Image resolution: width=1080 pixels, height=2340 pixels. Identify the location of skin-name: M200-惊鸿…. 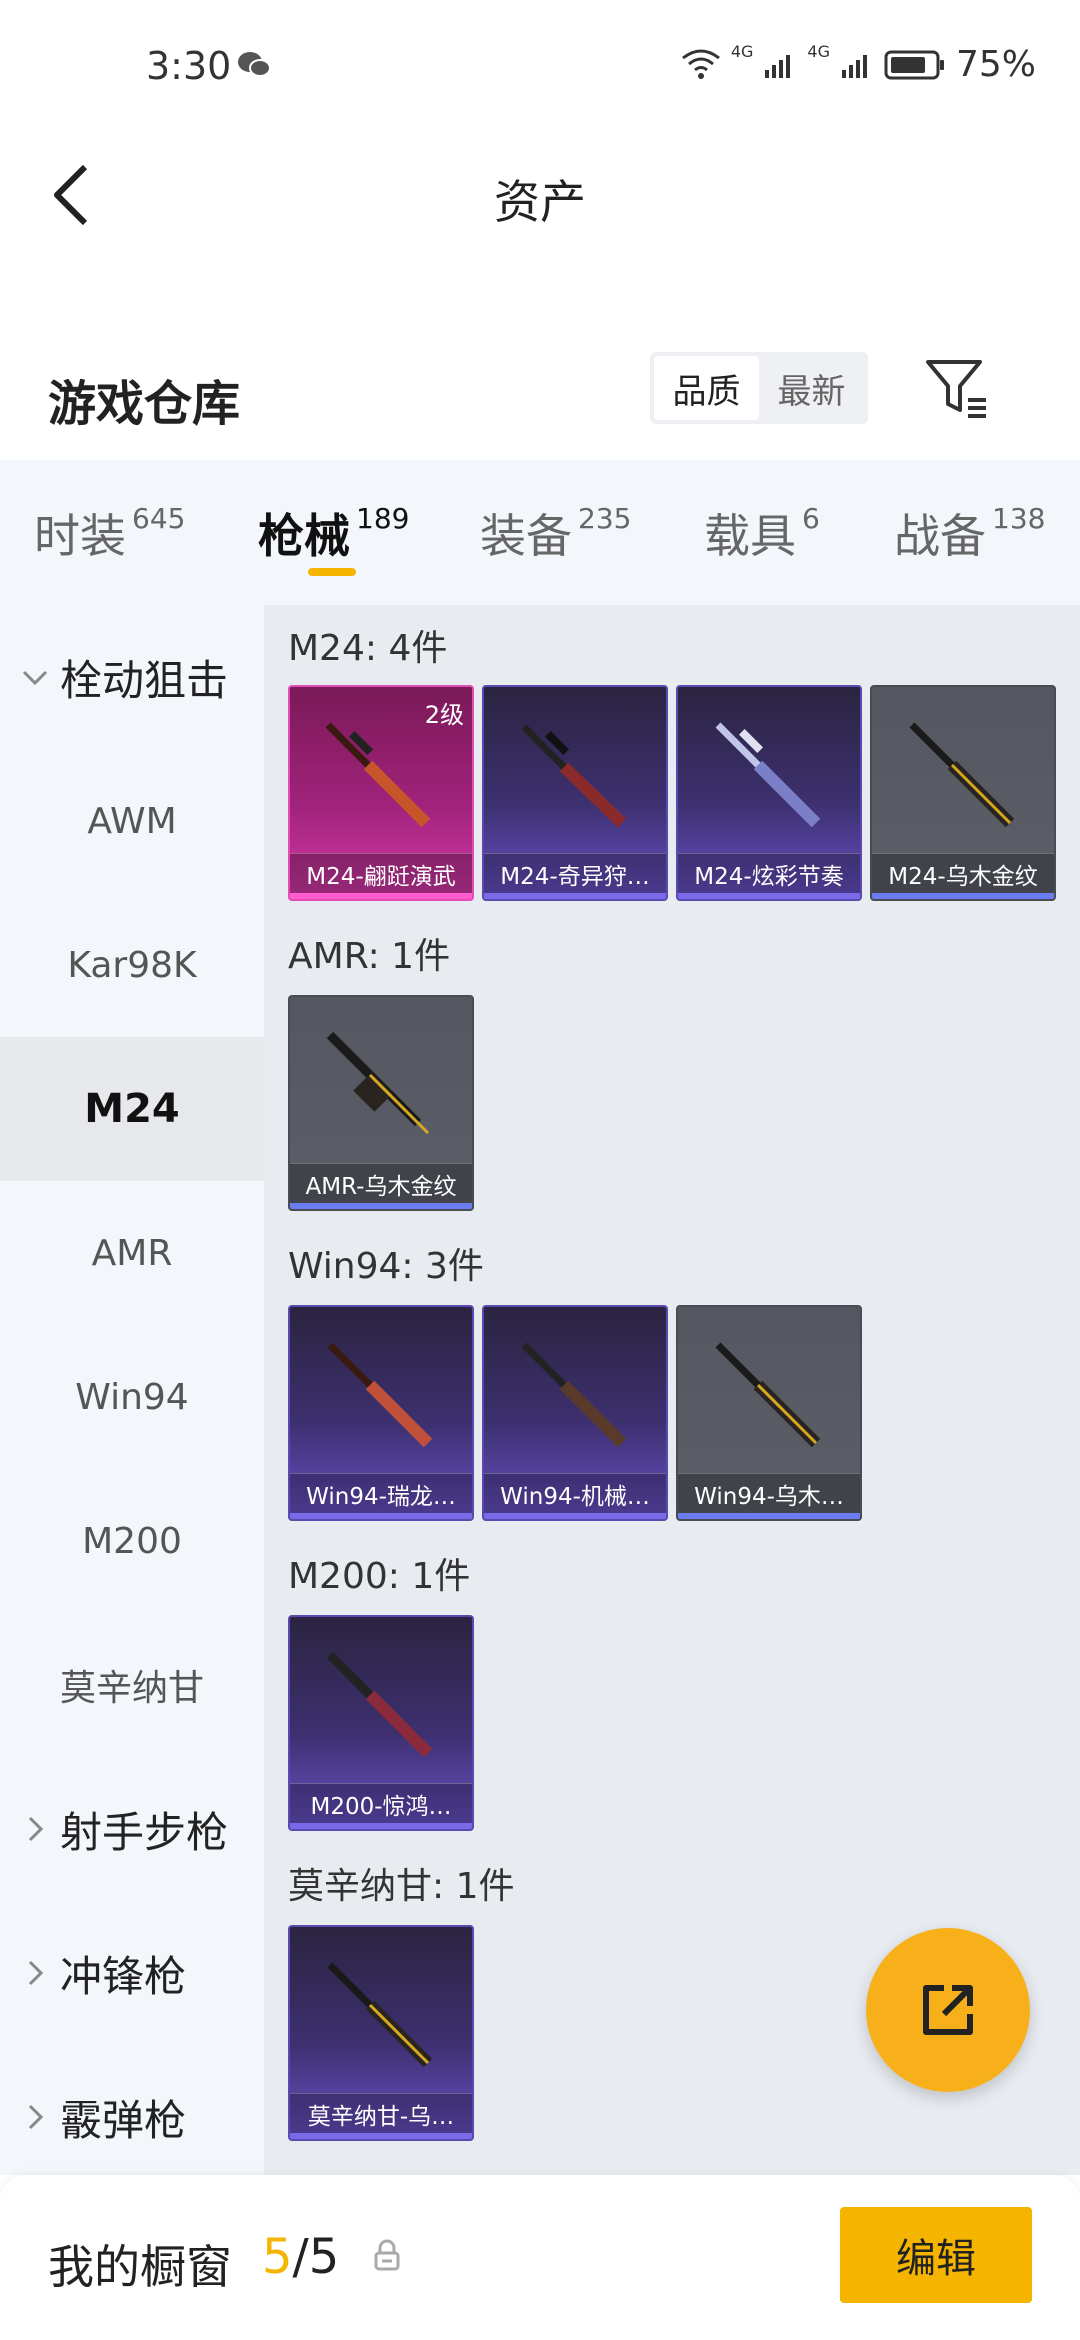
(381, 1803).